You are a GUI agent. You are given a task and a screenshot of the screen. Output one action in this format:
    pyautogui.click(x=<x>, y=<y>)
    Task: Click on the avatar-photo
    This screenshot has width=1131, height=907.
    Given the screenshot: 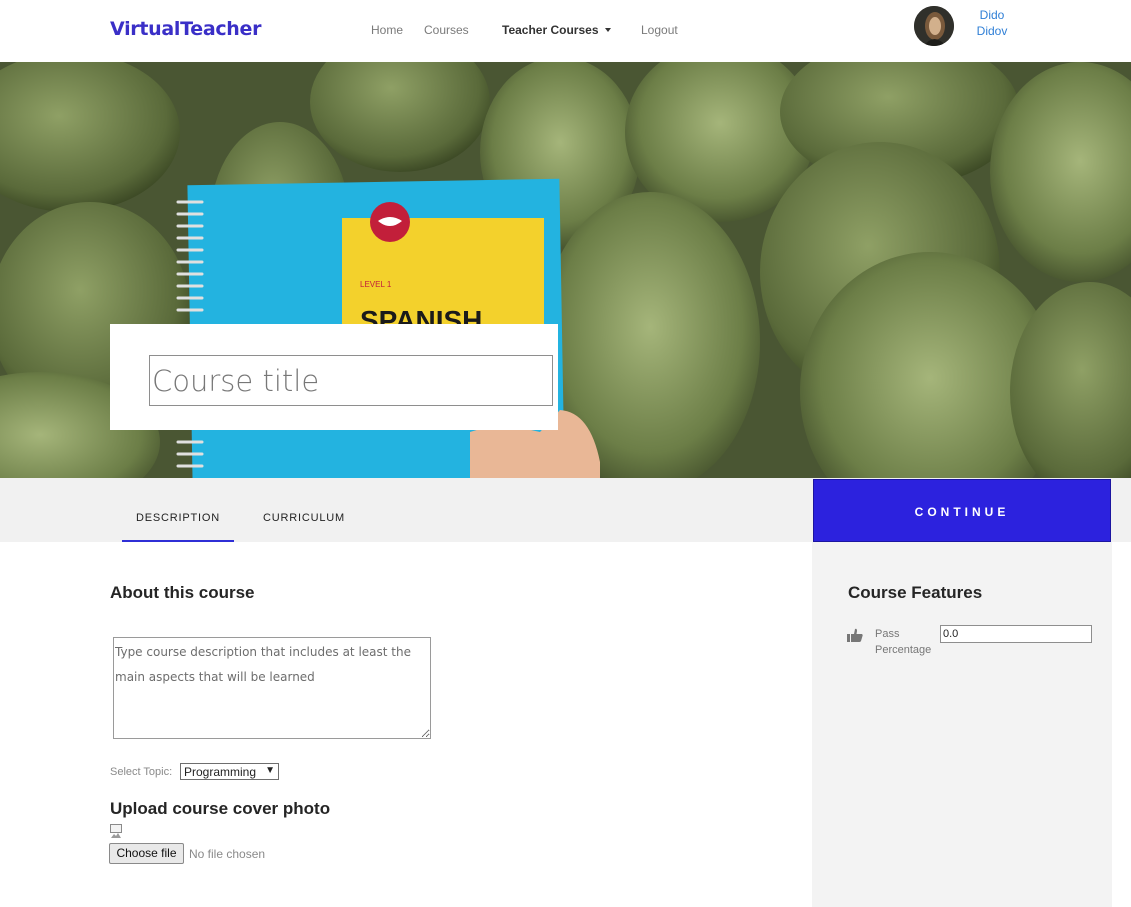 What is the action you would take?
    pyautogui.click(x=934, y=26)
    